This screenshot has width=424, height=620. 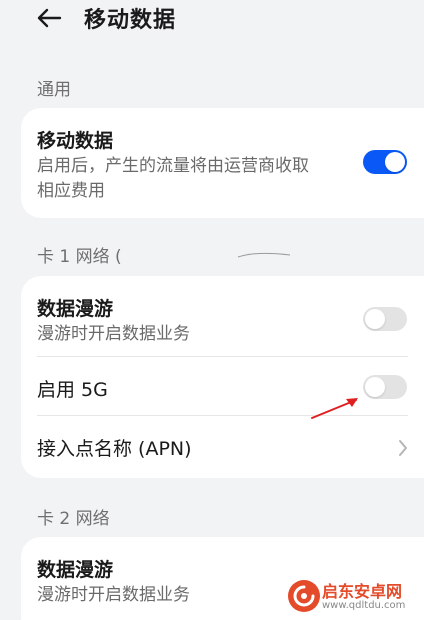 What do you see at coordinates (222, 316) in the screenshot?
I see `card1-roaming-row: 数据漫游 漫游时开启数据业务` at bounding box center [222, 316].